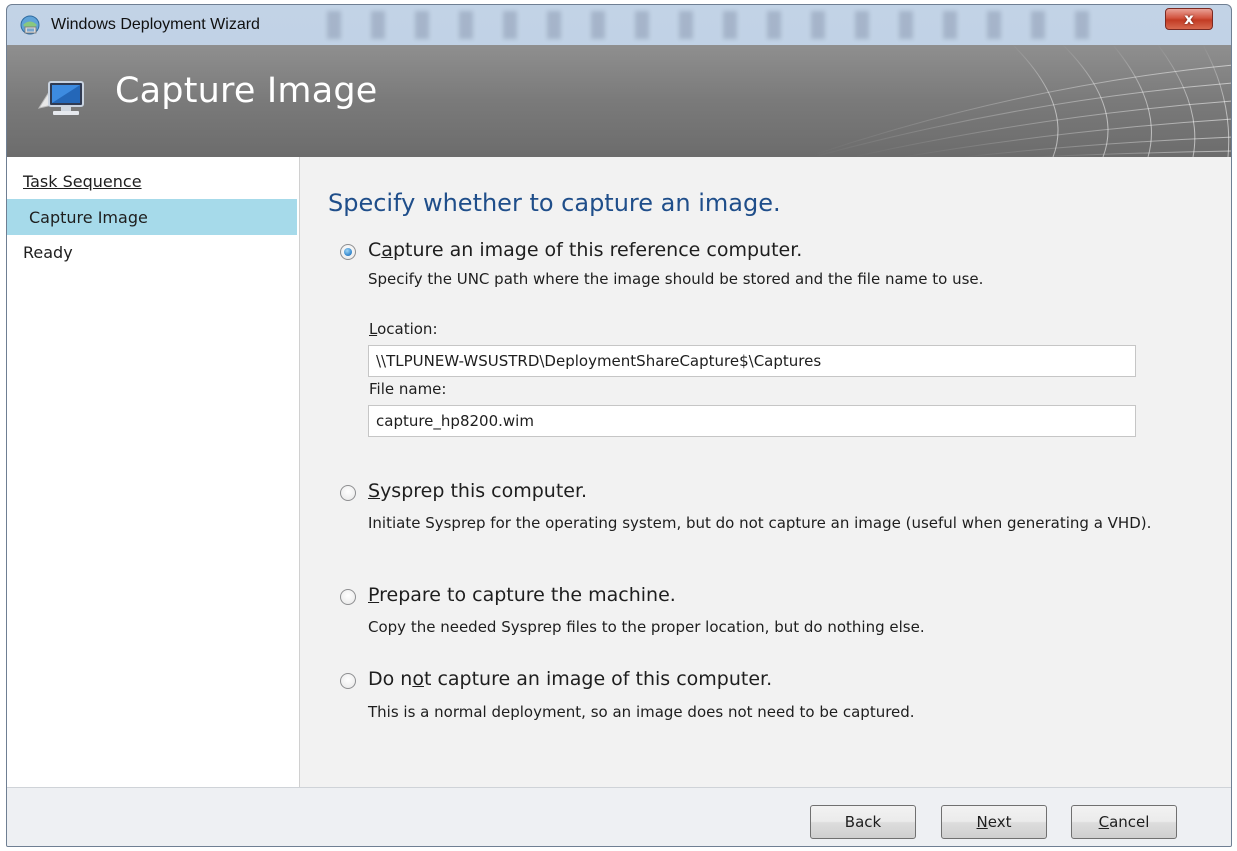 The height and width of the screenshot is (851, 1237). I want to click on computer-capture-icon, so click(60, 98).